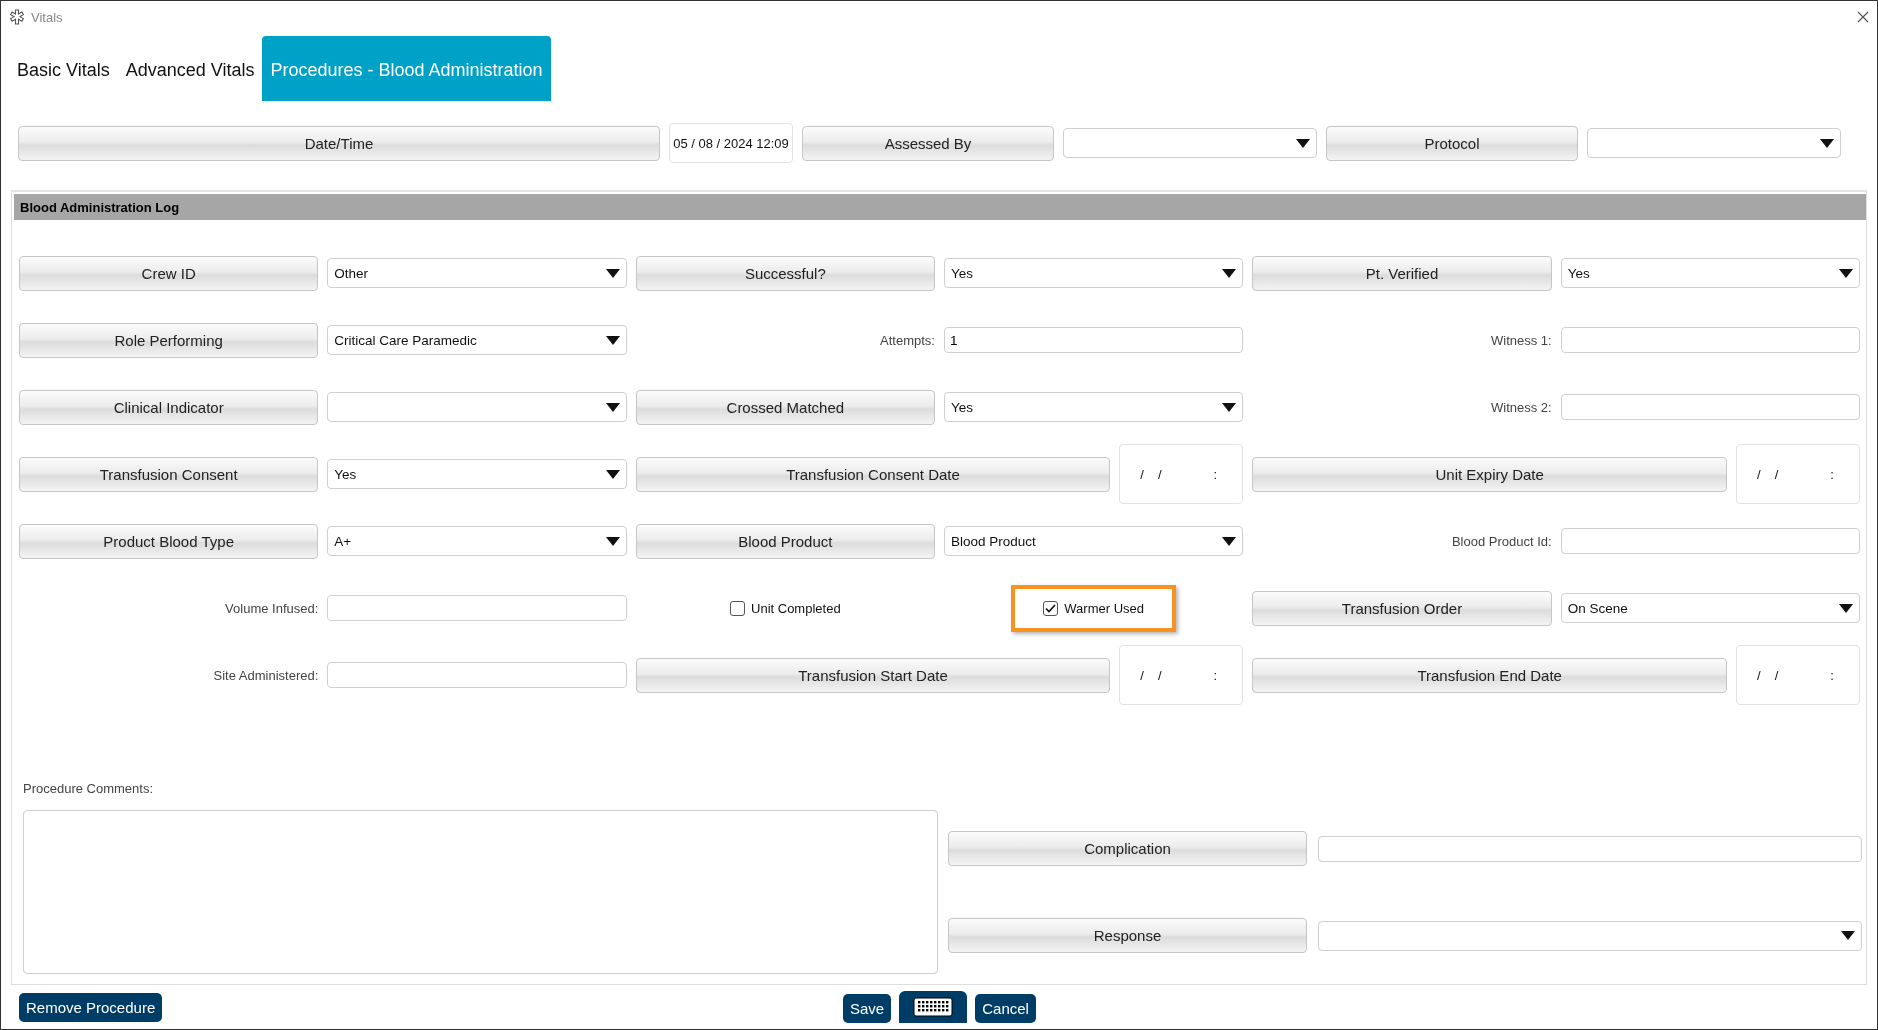  What do you see at coordinates (1501, 541) in the screenshot?
I see `field-label: Blood Product Id:` at bounding box center [1501, 541].